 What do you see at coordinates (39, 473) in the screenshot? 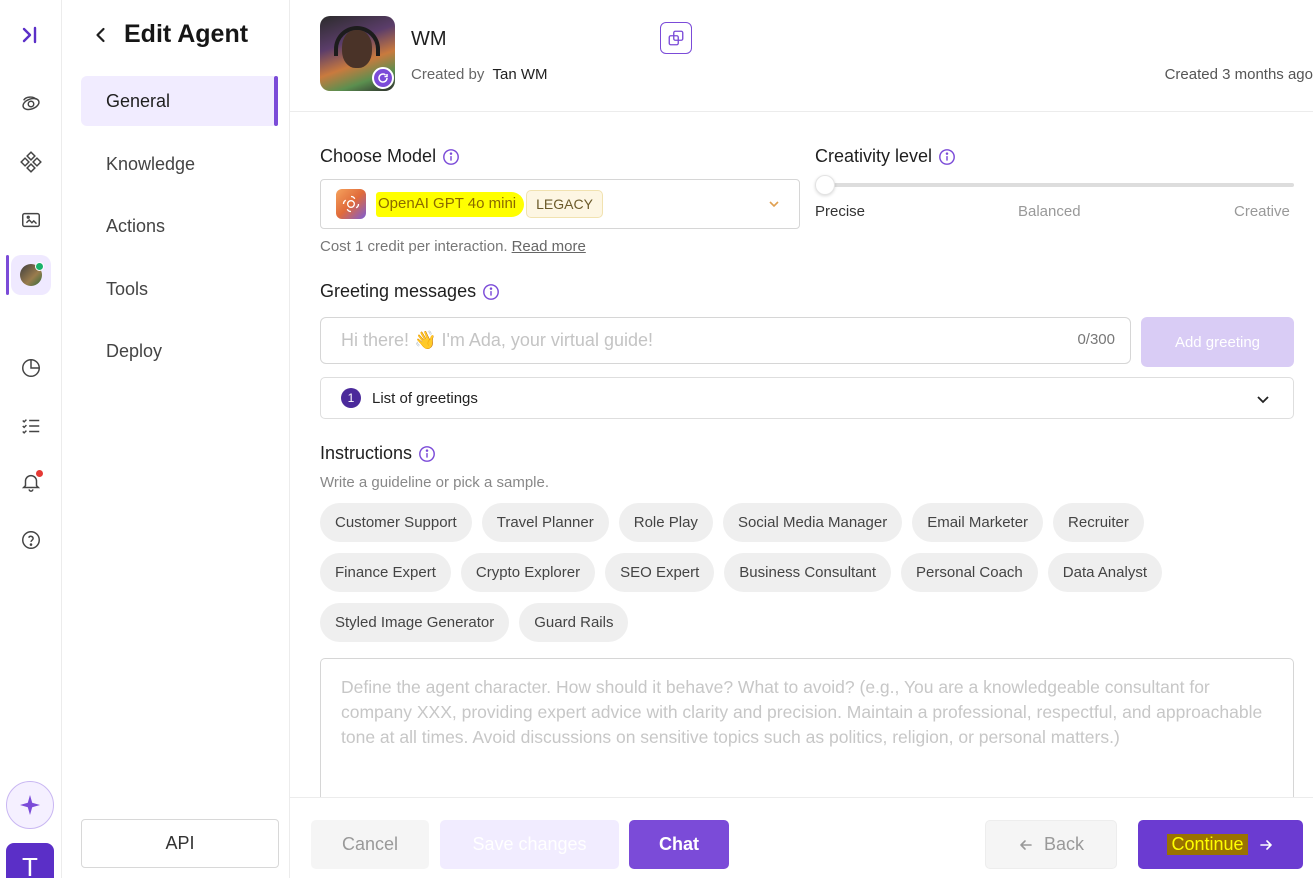
I see `notification-dot` at bounding box center [39, 473].